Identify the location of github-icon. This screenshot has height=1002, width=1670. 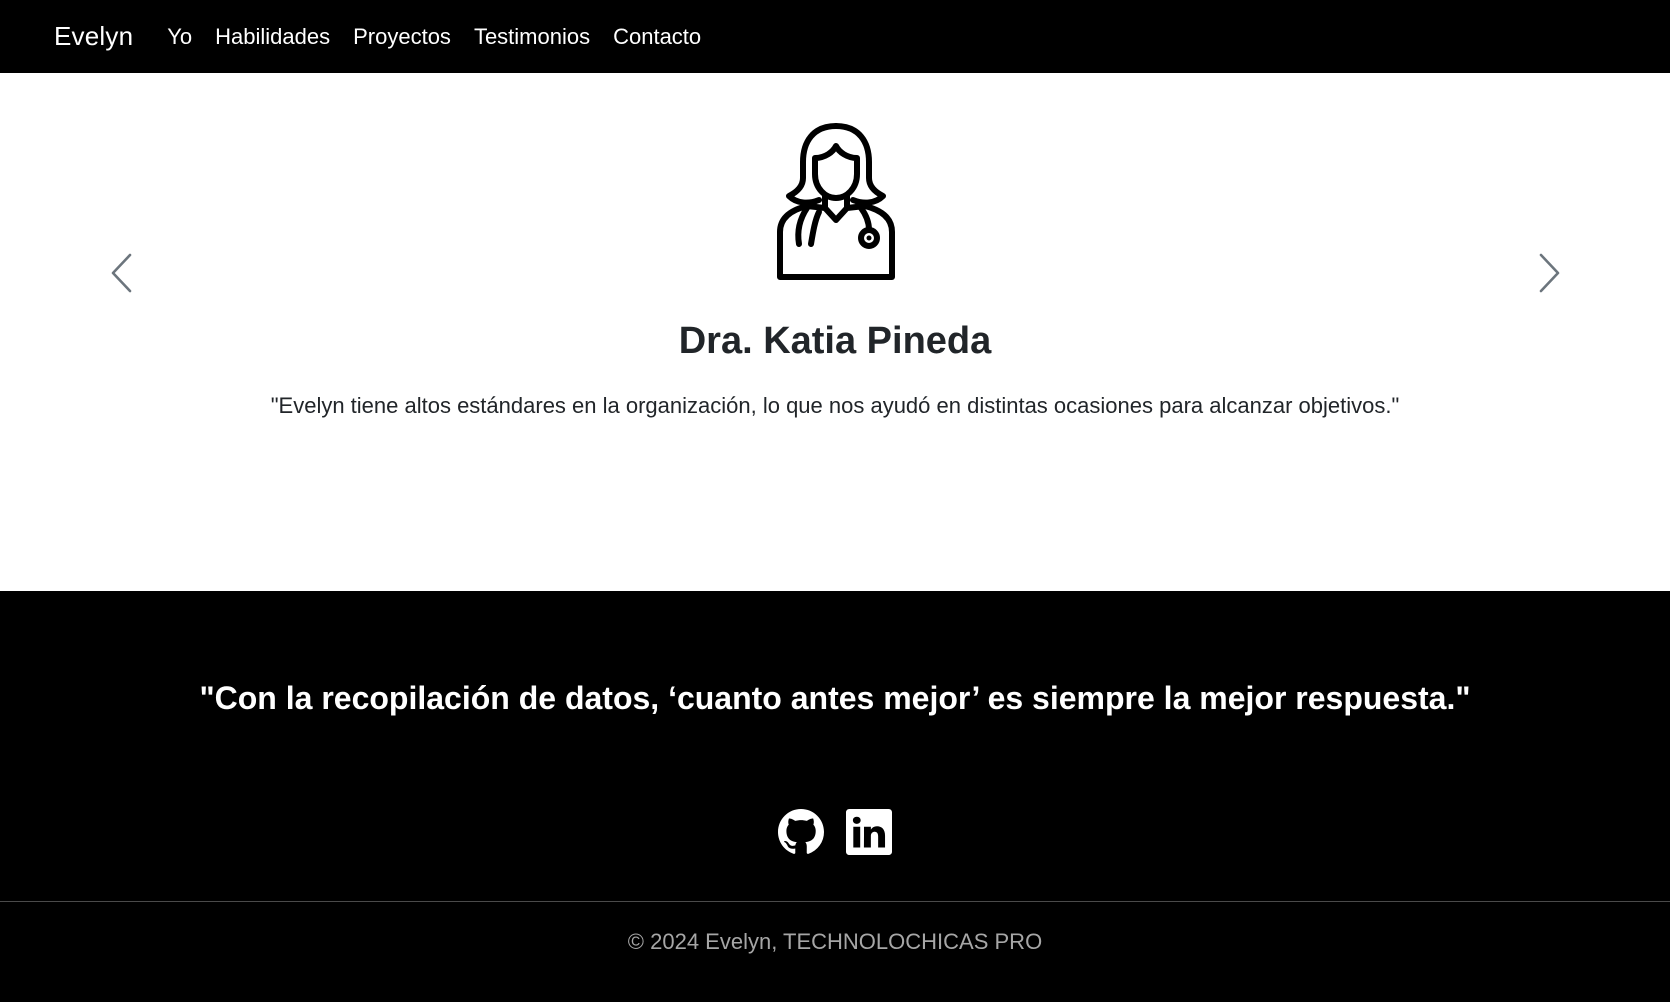
(801, 831).